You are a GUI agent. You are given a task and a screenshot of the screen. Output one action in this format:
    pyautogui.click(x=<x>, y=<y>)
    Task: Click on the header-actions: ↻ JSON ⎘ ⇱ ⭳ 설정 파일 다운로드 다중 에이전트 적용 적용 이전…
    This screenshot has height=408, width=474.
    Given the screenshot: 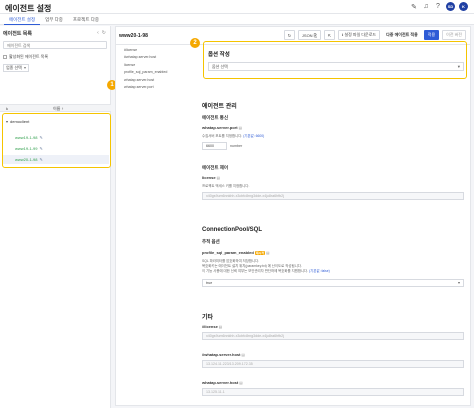 What is the action you would take?
    pyautogui.click(x=374, y=35)
    